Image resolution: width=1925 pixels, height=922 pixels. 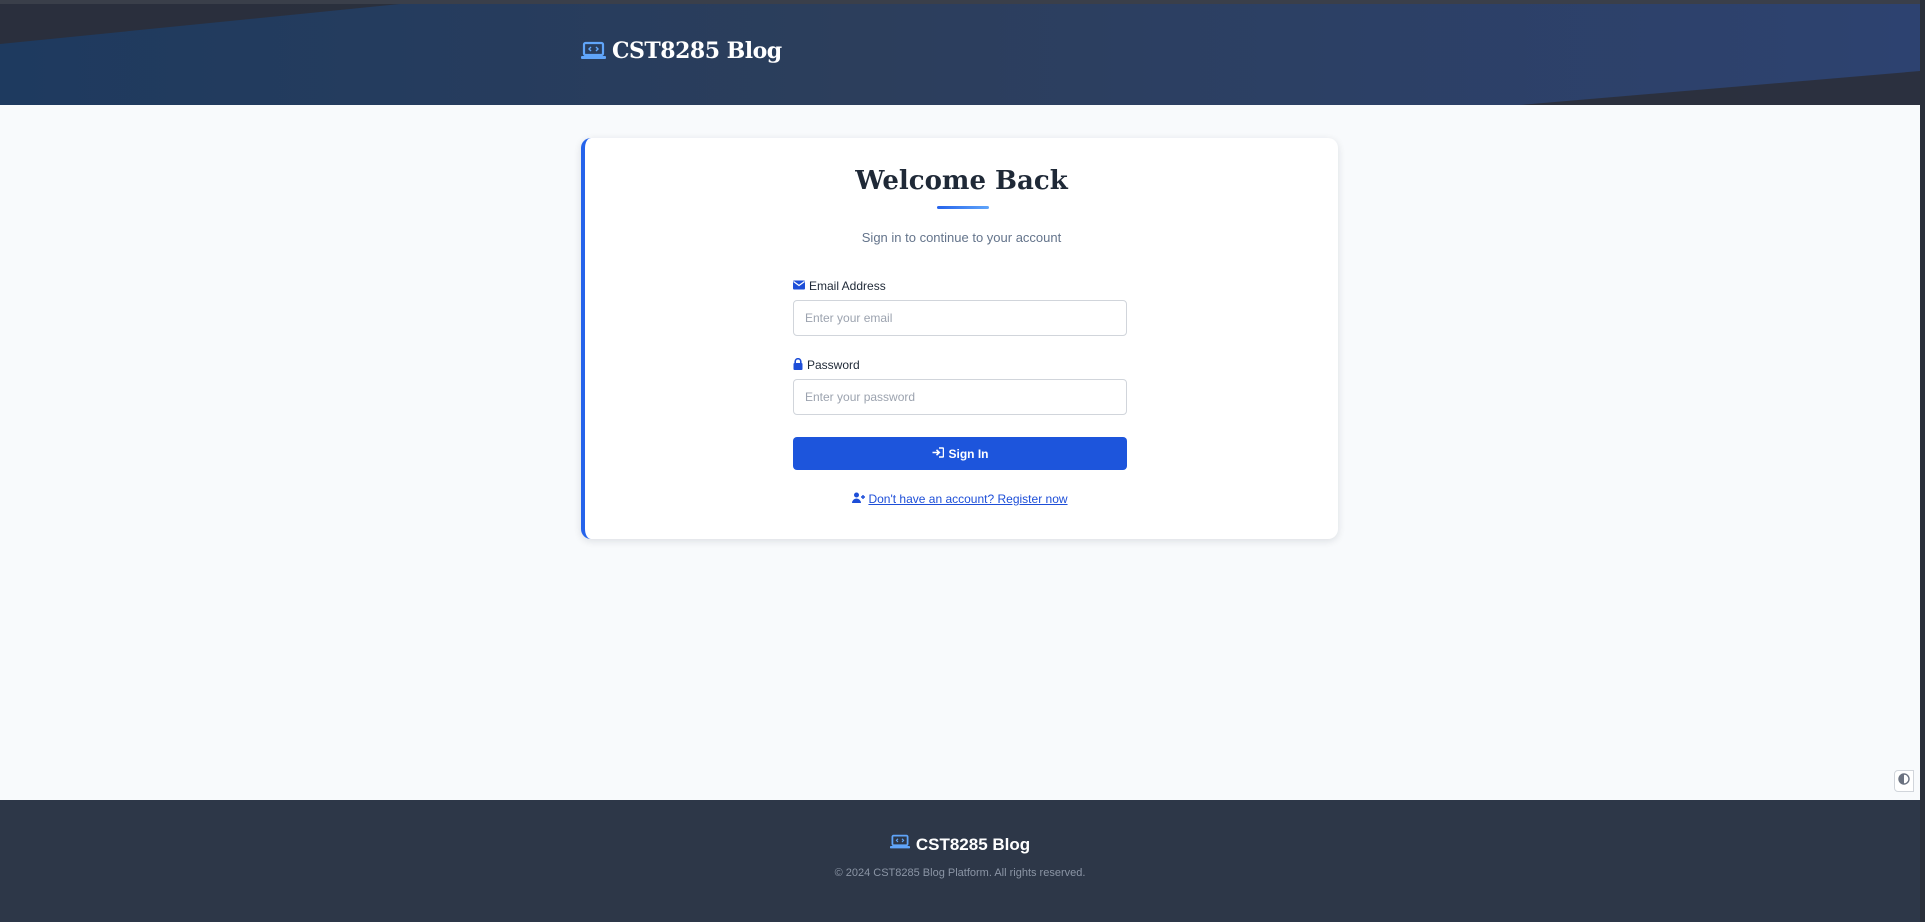 I want to click on password-label: Password, so click(x=960, y=365).